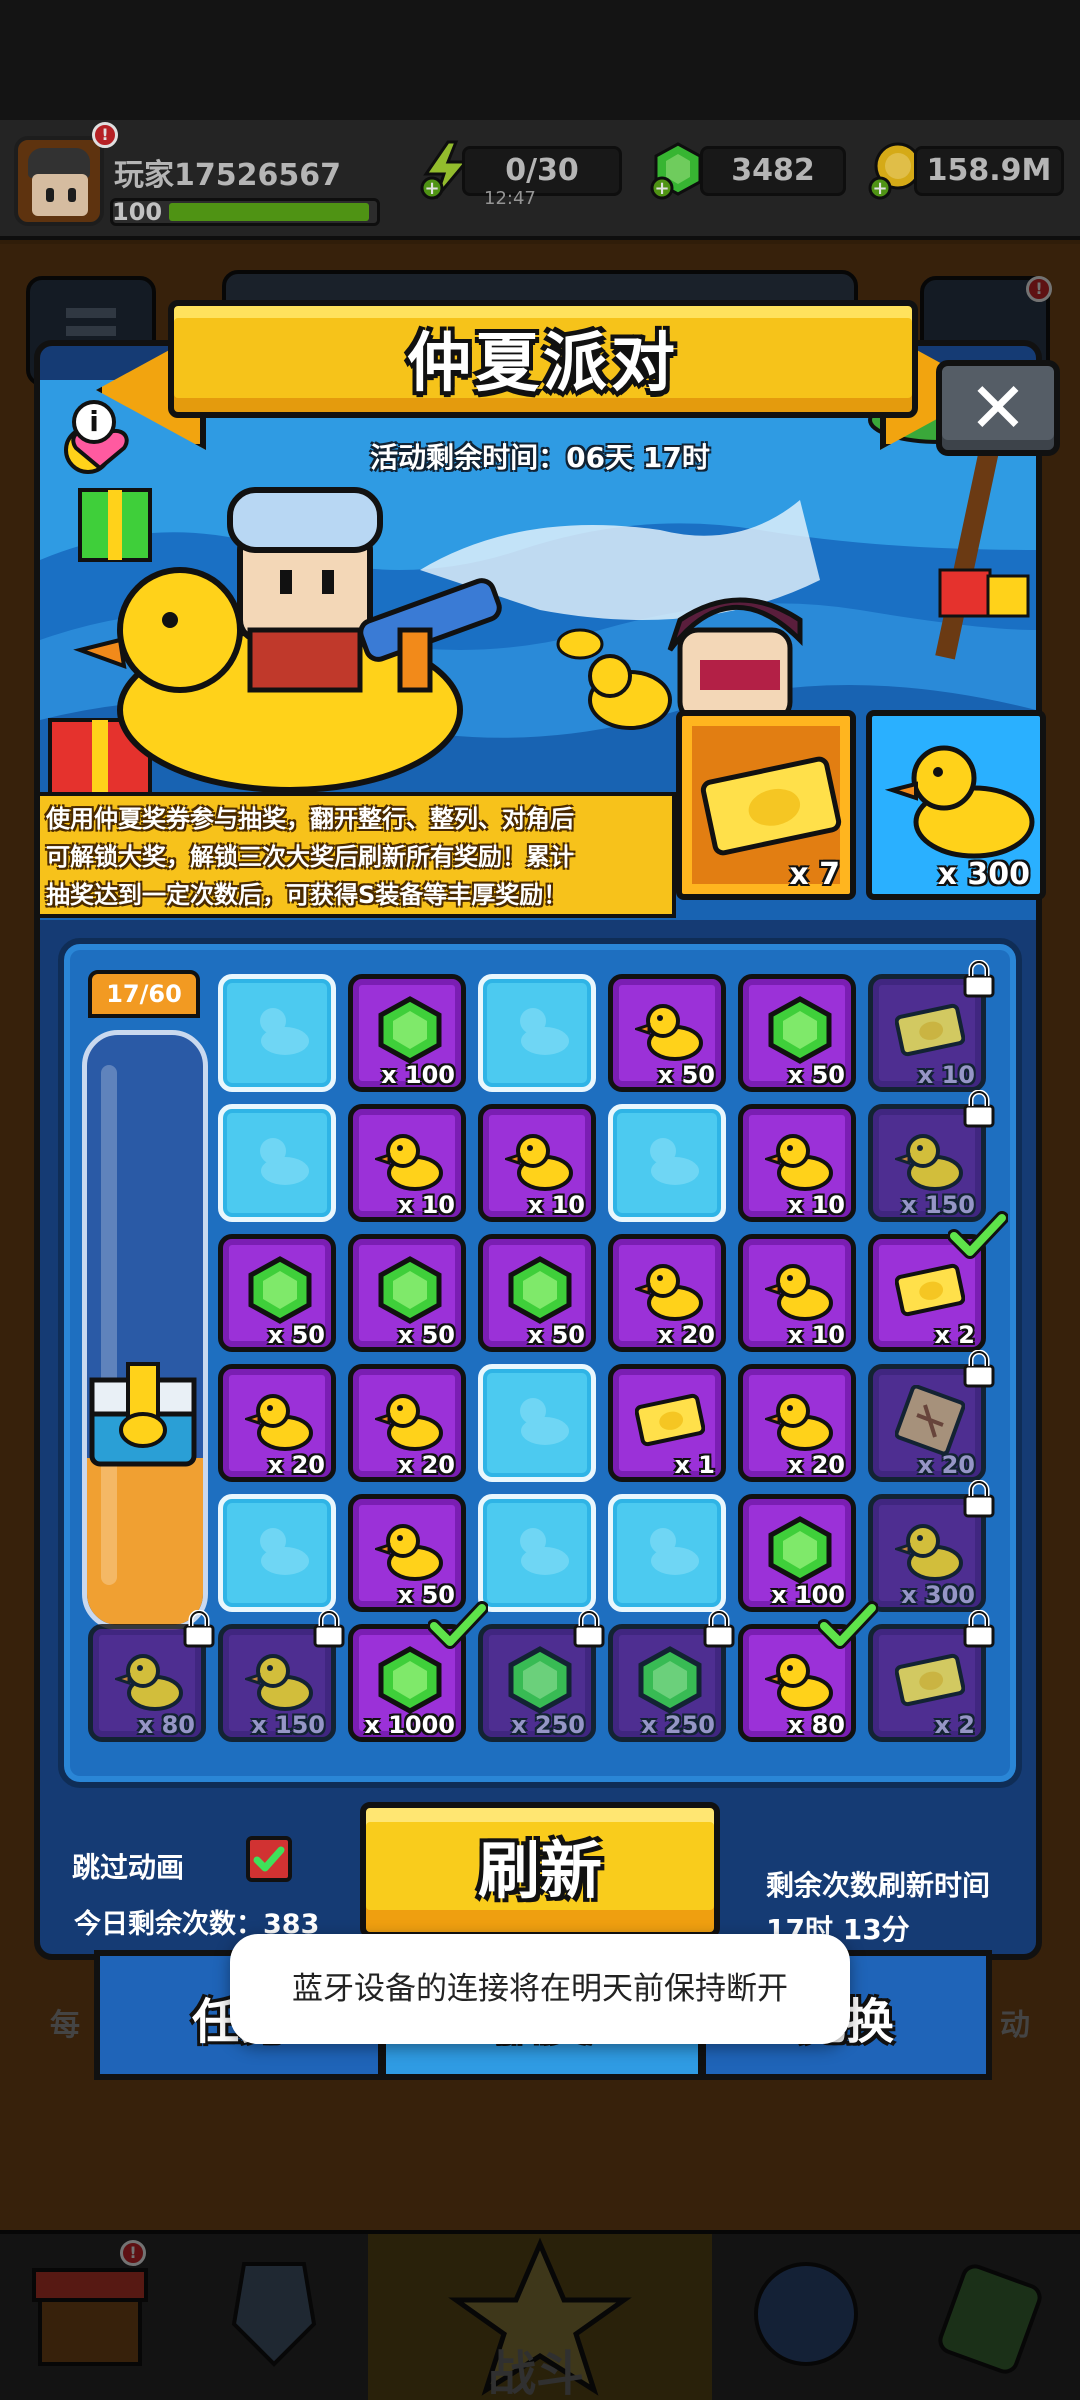  Describe the element at coordinates (956, 805) in the screenshot. I see `duck-inventory-card: x 300` at that location.